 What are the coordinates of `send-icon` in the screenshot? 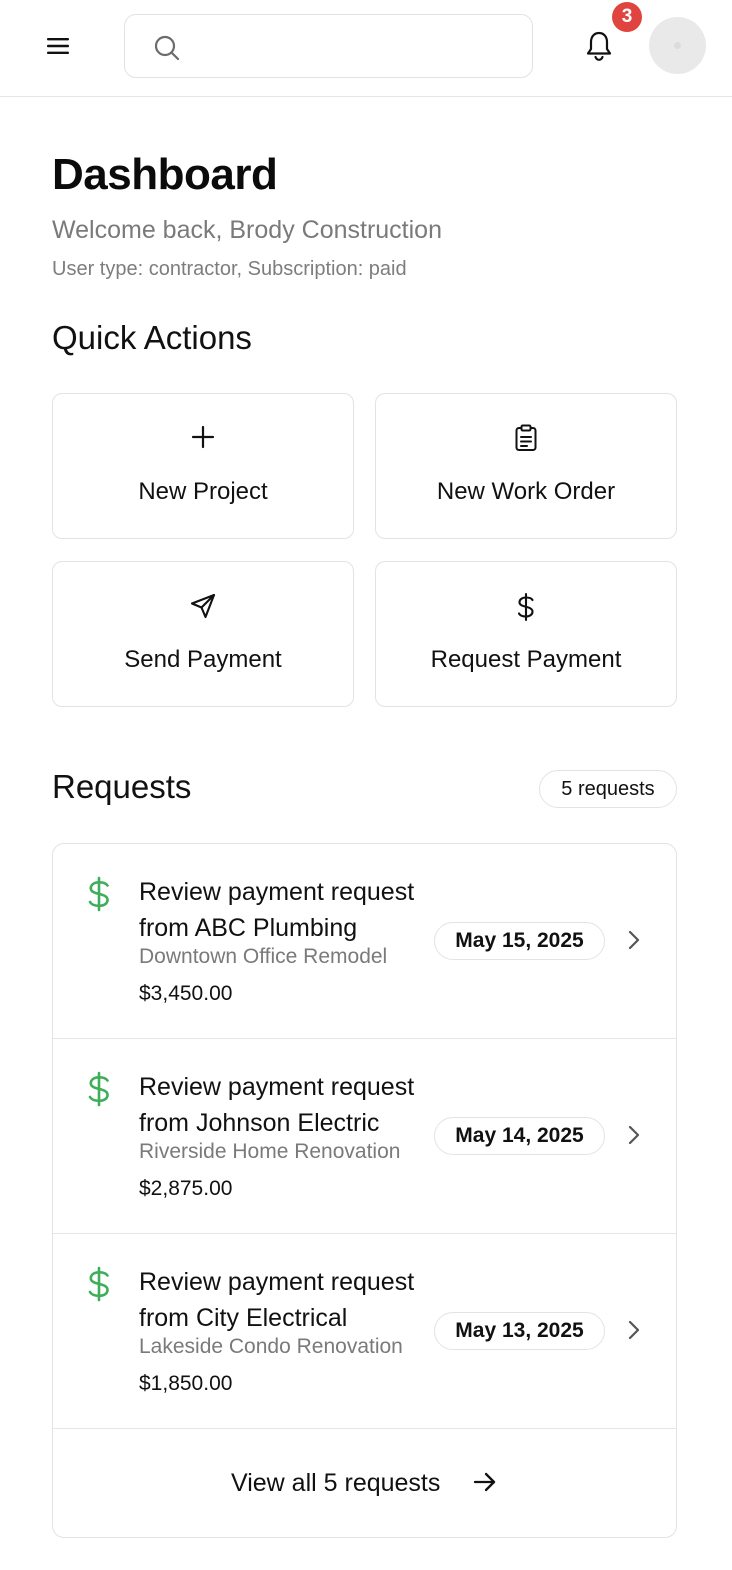 It's located at (203, 606).